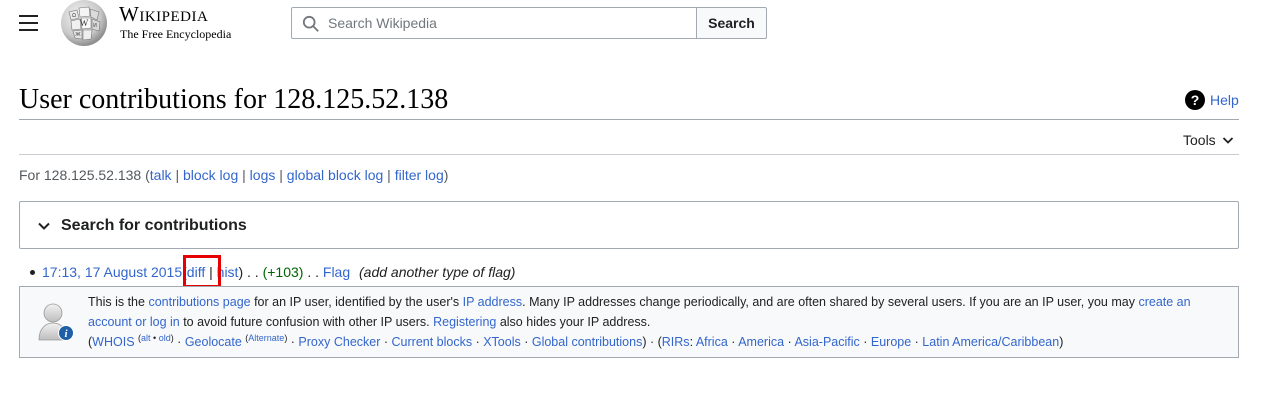 Image resolution: width=1265 pixels, height=411 pixels. What do you see at coordinates (78, 35) in the screenshot?
I see `svg-text: Ж` at bounding box center [78, 35].